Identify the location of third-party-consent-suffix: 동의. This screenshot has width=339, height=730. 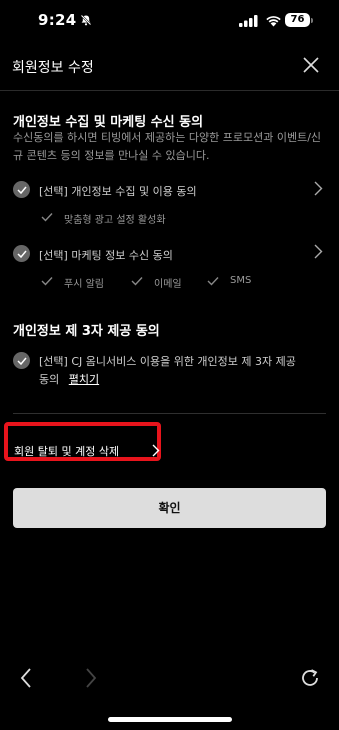
(49, 379).